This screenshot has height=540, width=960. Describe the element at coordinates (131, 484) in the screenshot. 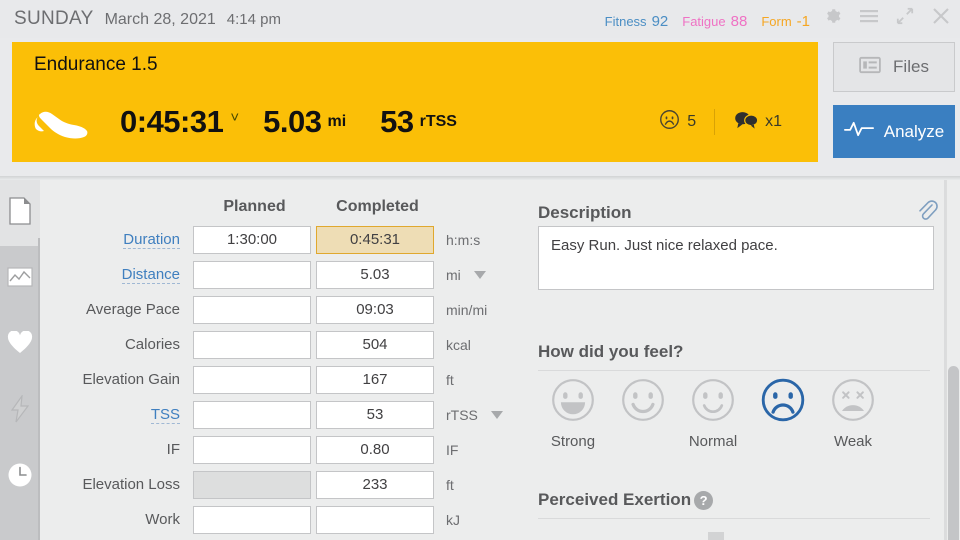

I see `stats-row-label: Elevation Loss` at that location.